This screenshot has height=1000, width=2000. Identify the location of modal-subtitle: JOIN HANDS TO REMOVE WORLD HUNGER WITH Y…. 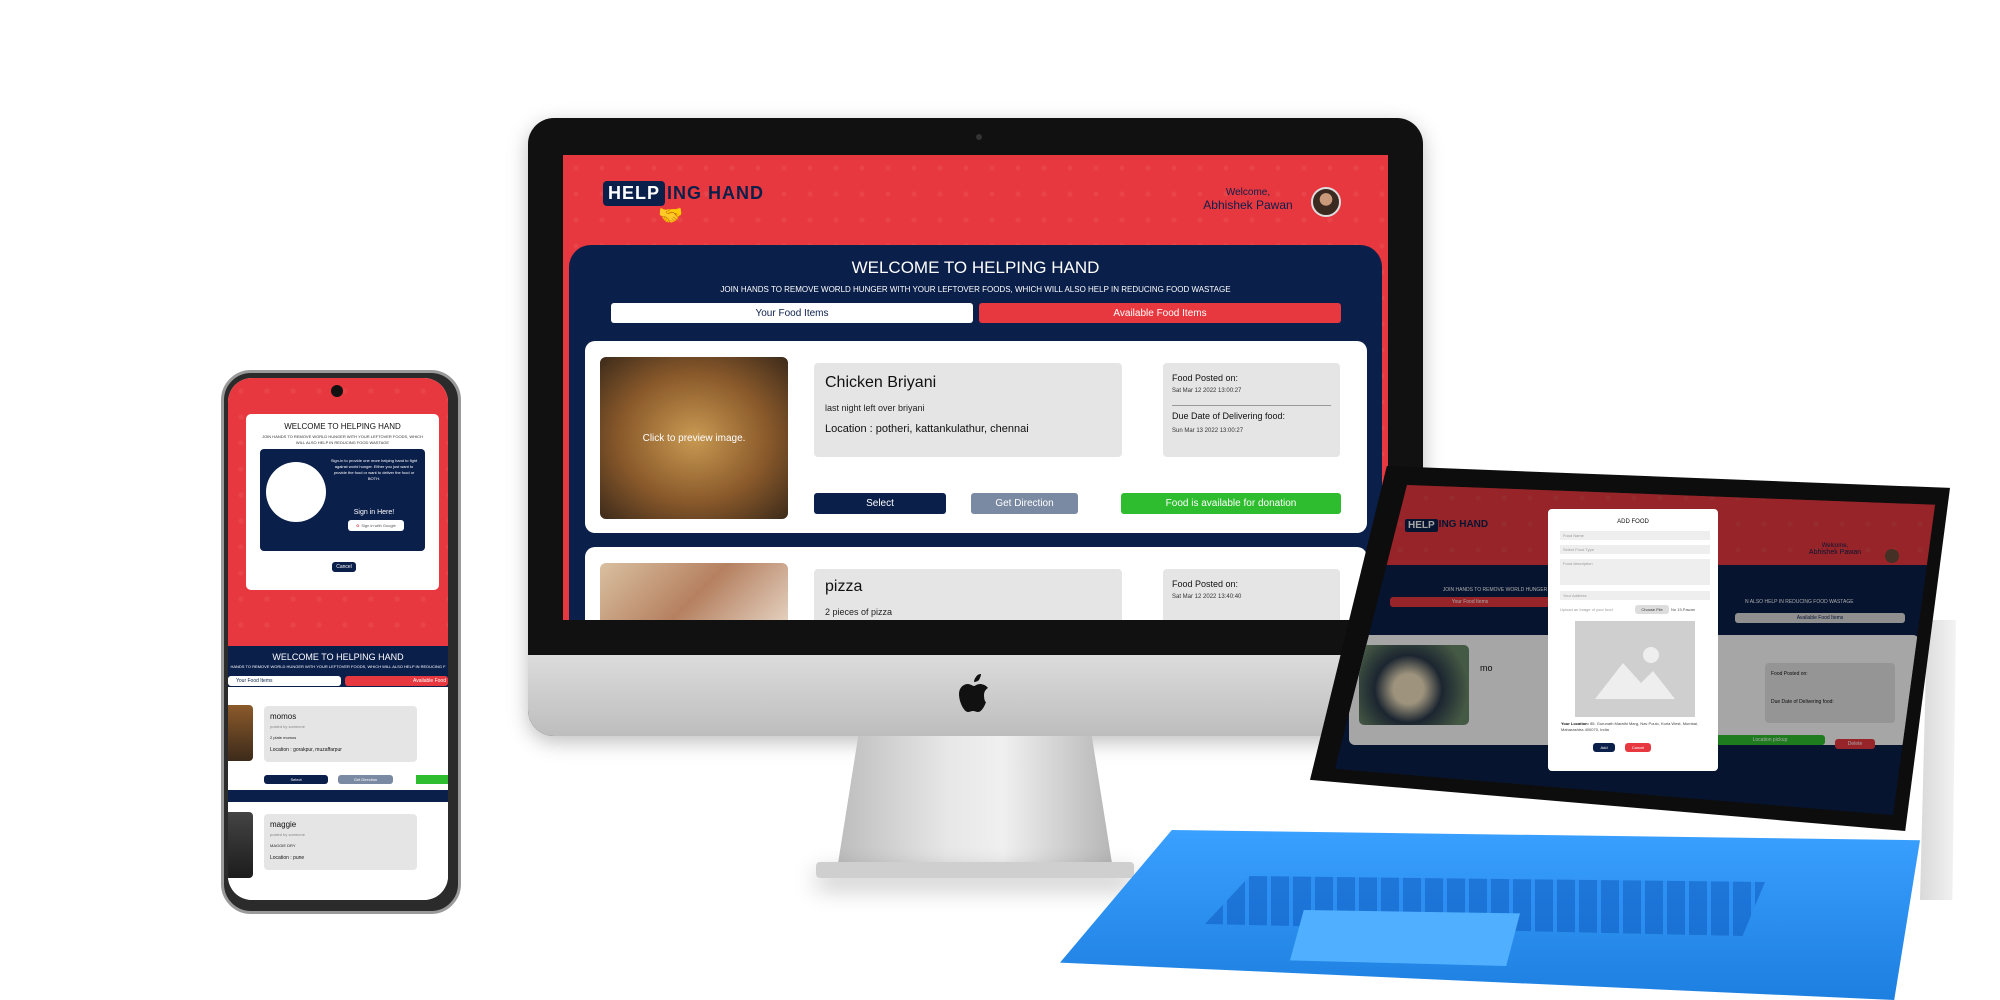
(342, 439).